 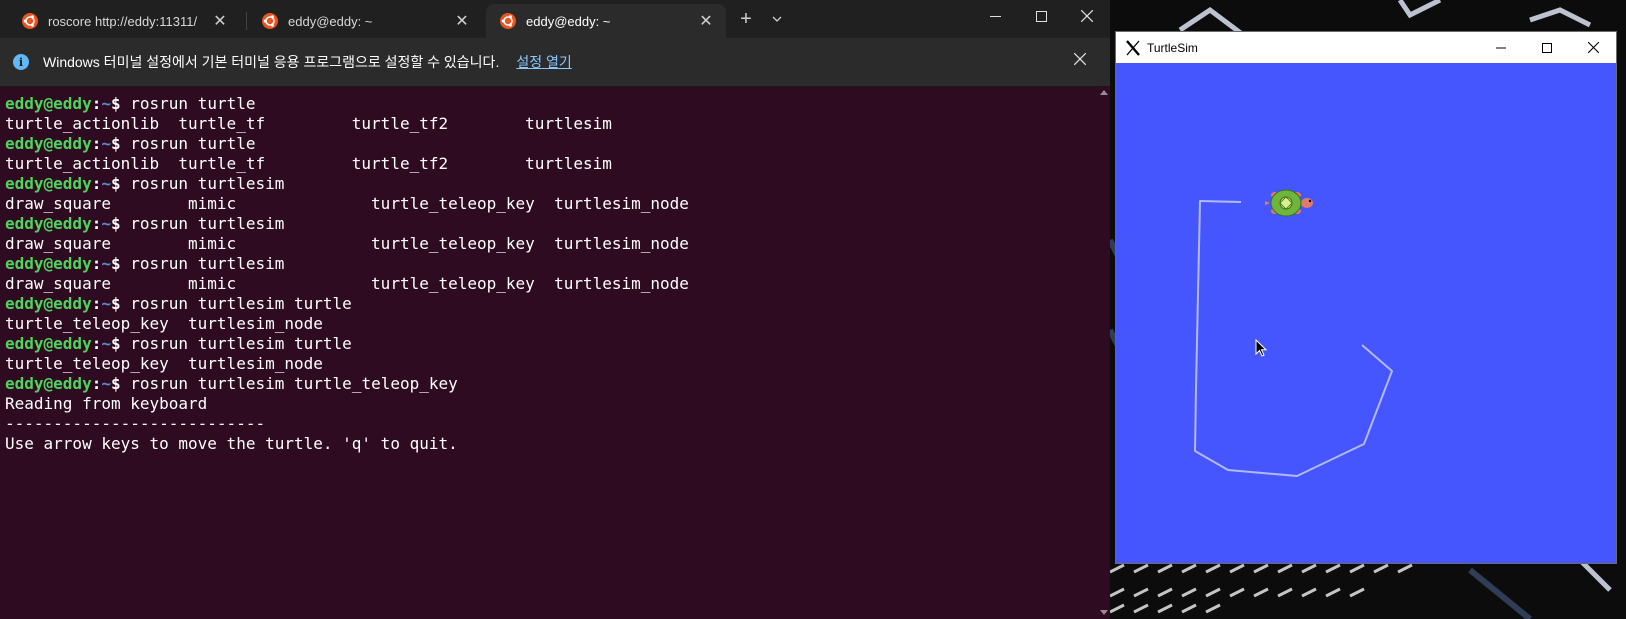 What do you see at coordinates (746, 19) in the screenshot?
I see `plus-icon: +` at bounding box center [746, 19].